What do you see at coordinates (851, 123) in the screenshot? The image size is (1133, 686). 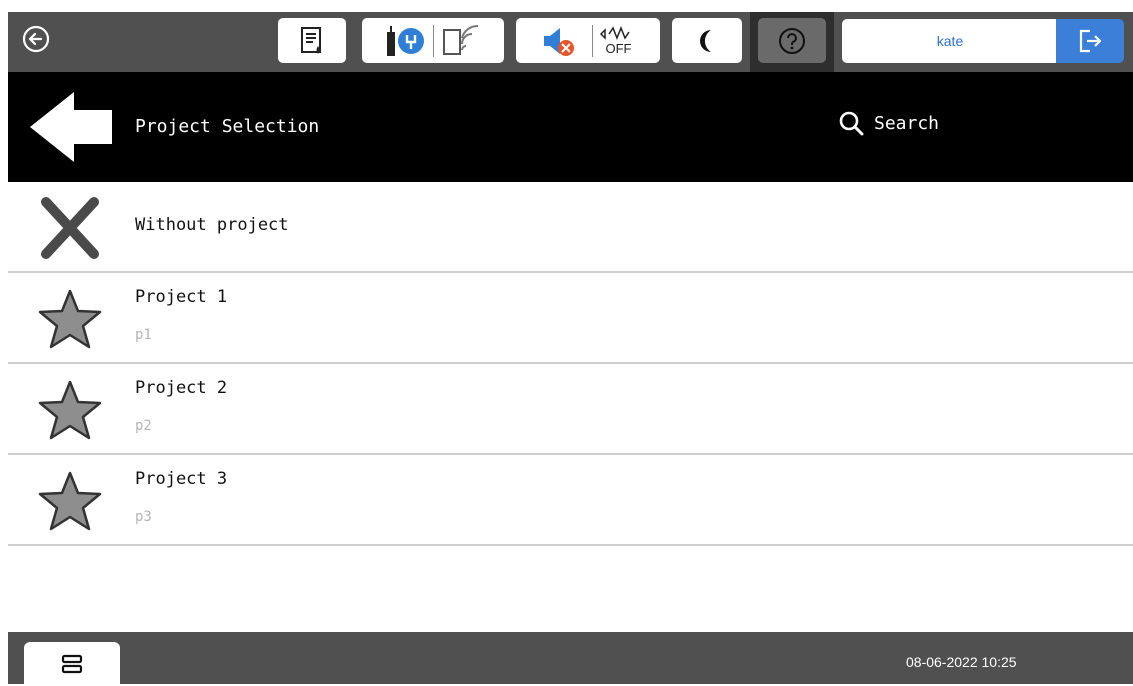 I see `search-icon` at bounding box center [851, 123].